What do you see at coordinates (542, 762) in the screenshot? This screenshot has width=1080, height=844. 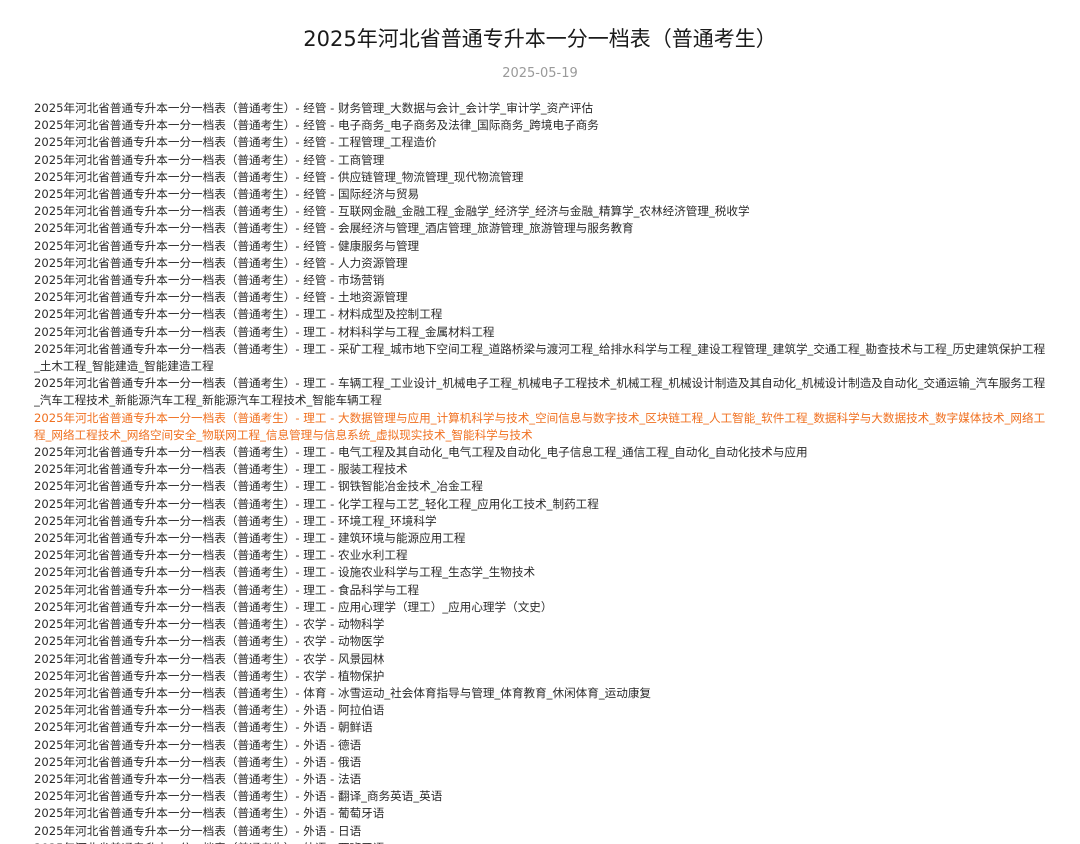 I see `list-item: 2025年河北省普通专升本一分一档表（普通考生）- 外语 - 俄语` at bounding box center [542, 762].